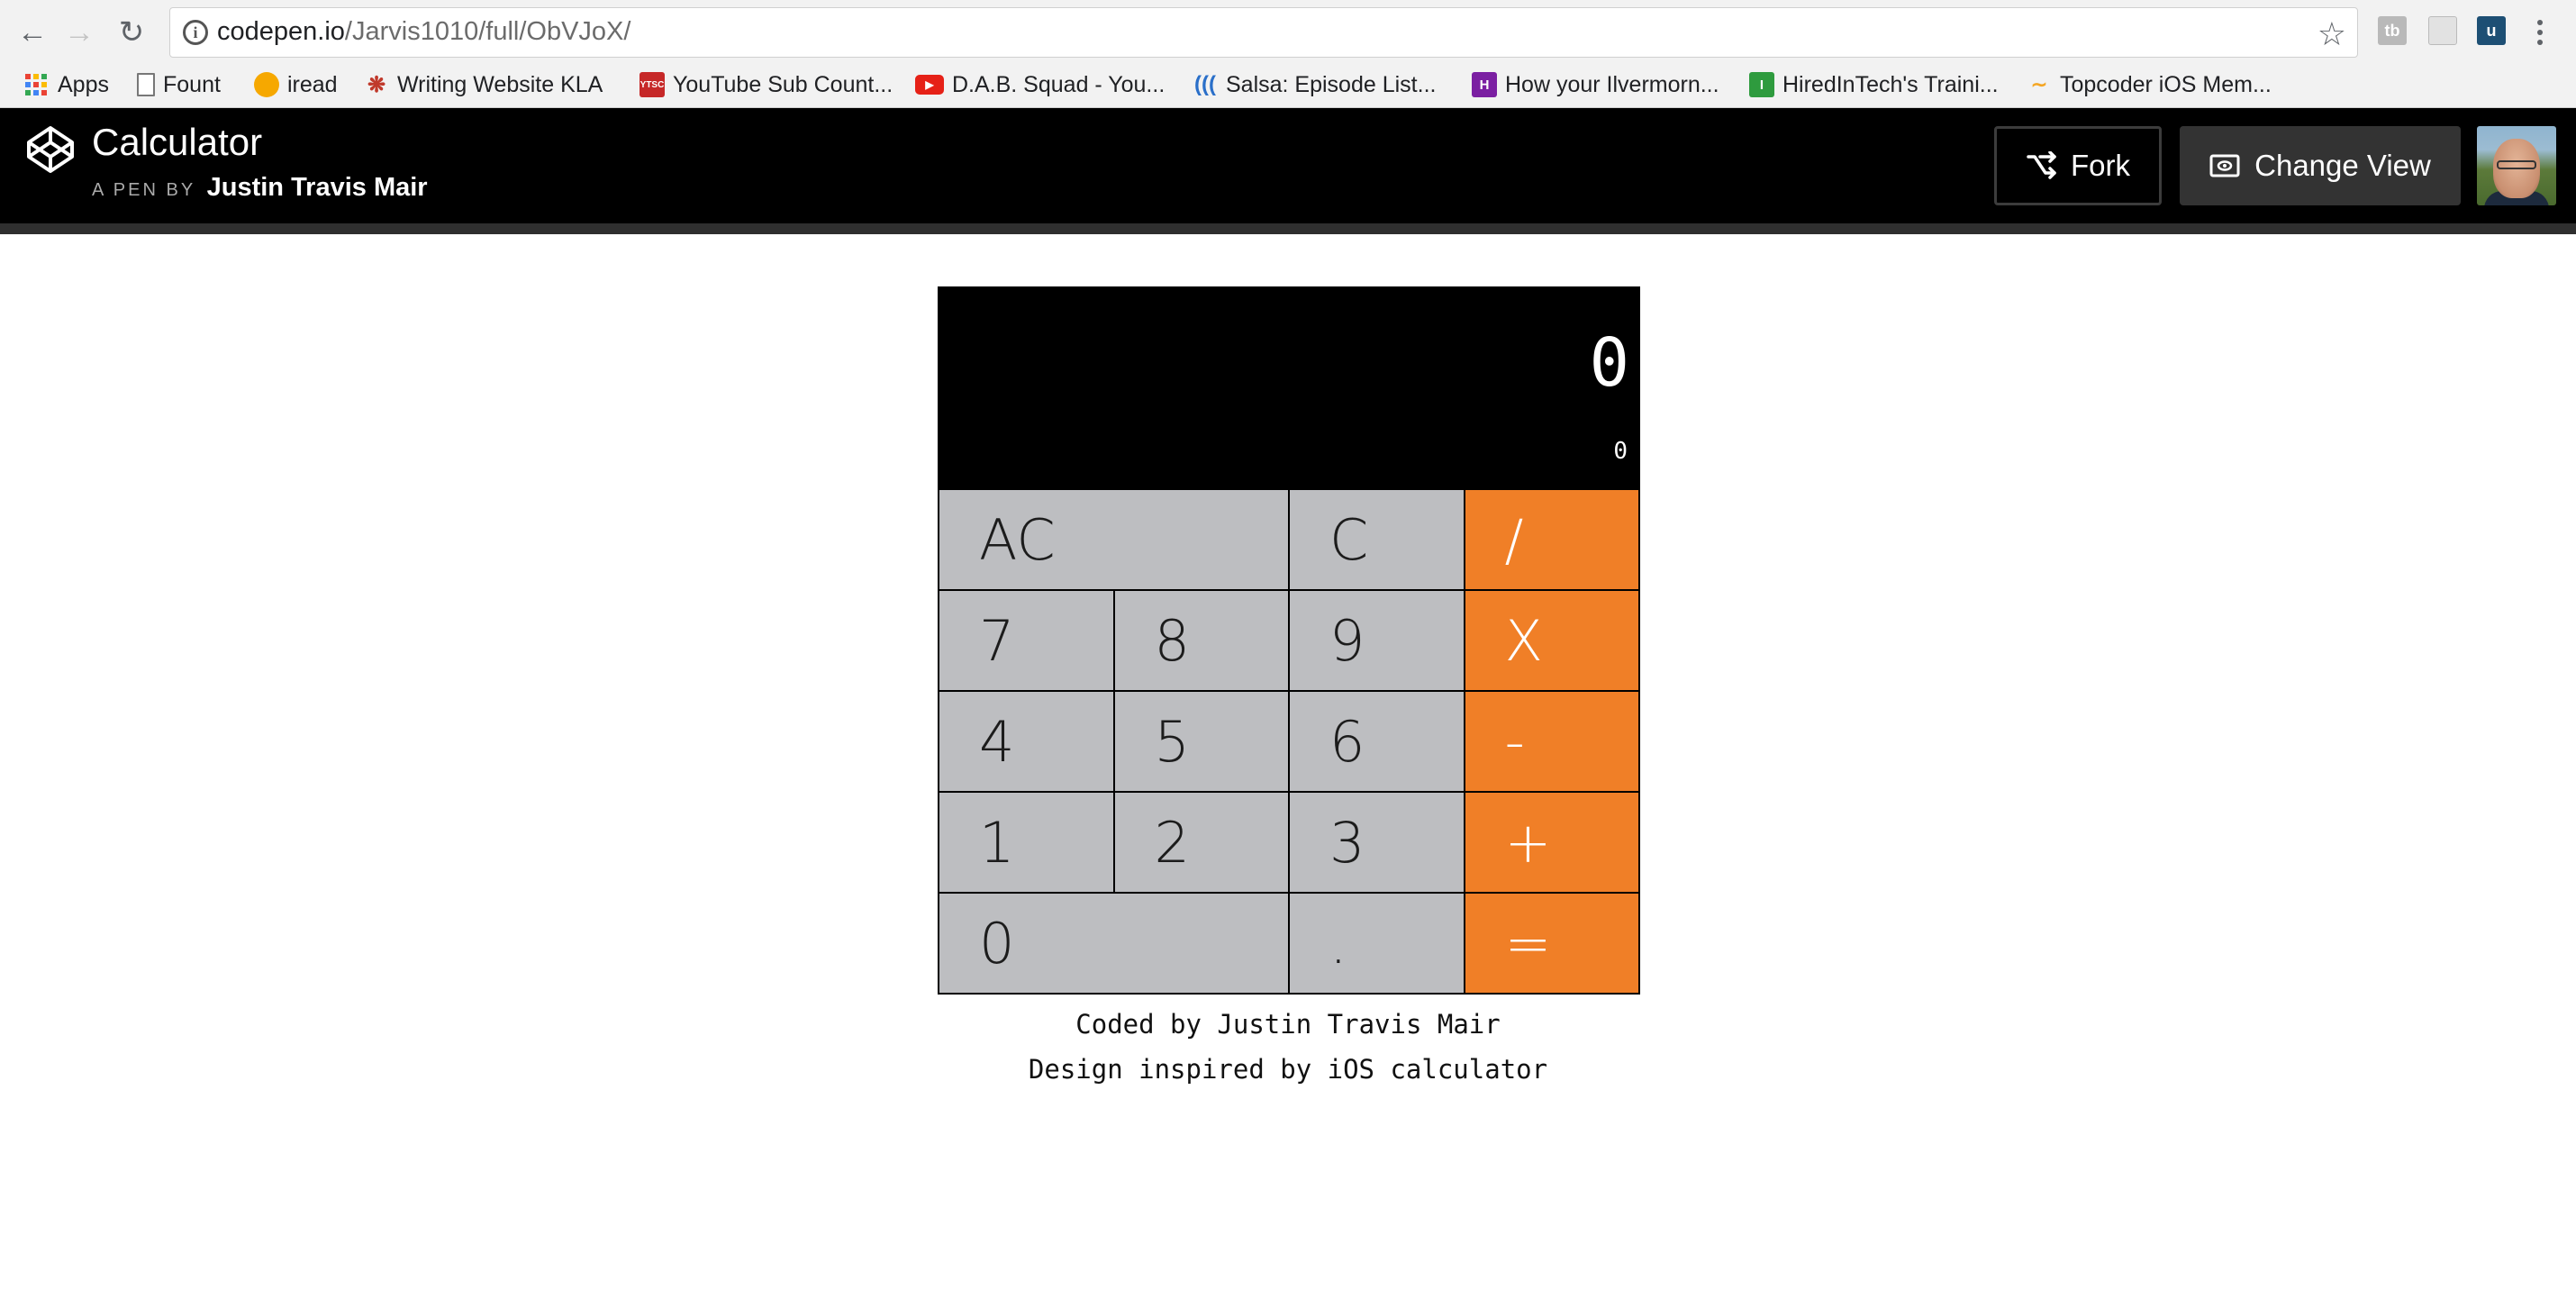  What do you see at coordinates (1484, 84) in the screenshot?
I see `h-icon: H` at bounding box center [1484, 84].